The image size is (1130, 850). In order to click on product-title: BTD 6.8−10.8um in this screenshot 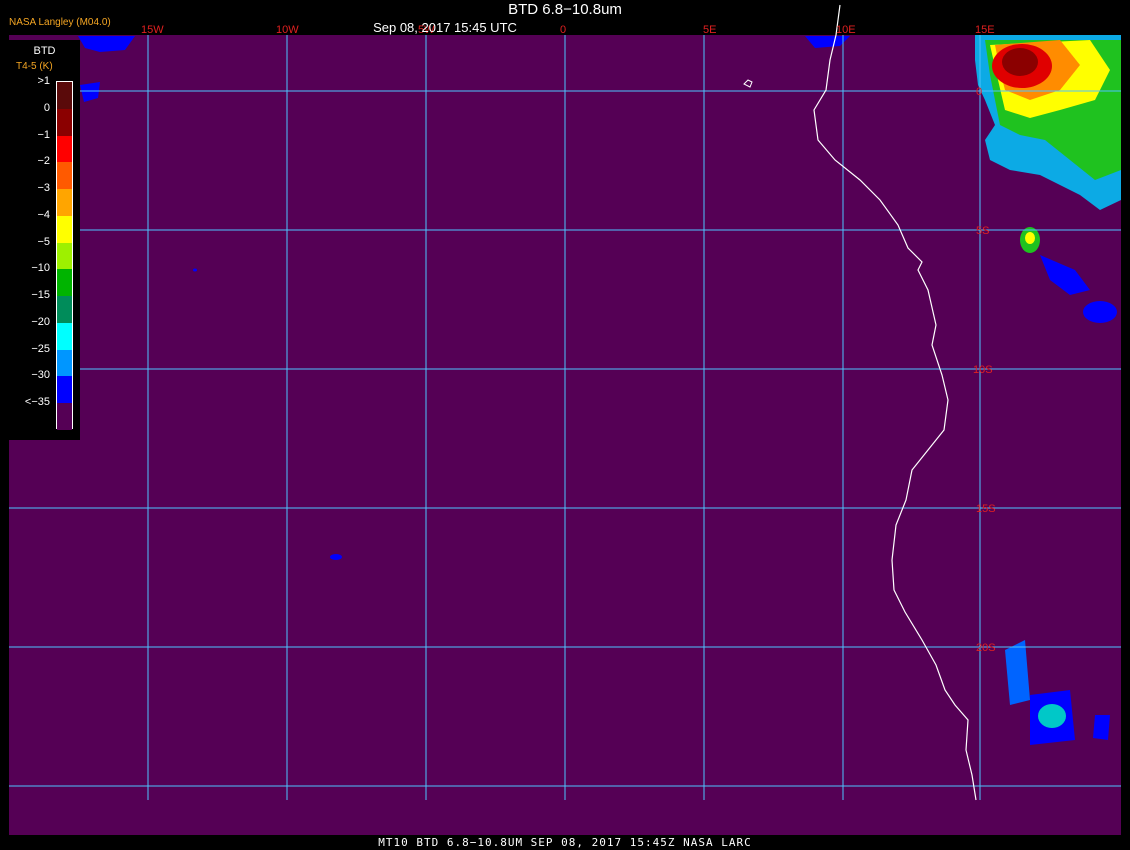, I will do `click(565, 9)`.